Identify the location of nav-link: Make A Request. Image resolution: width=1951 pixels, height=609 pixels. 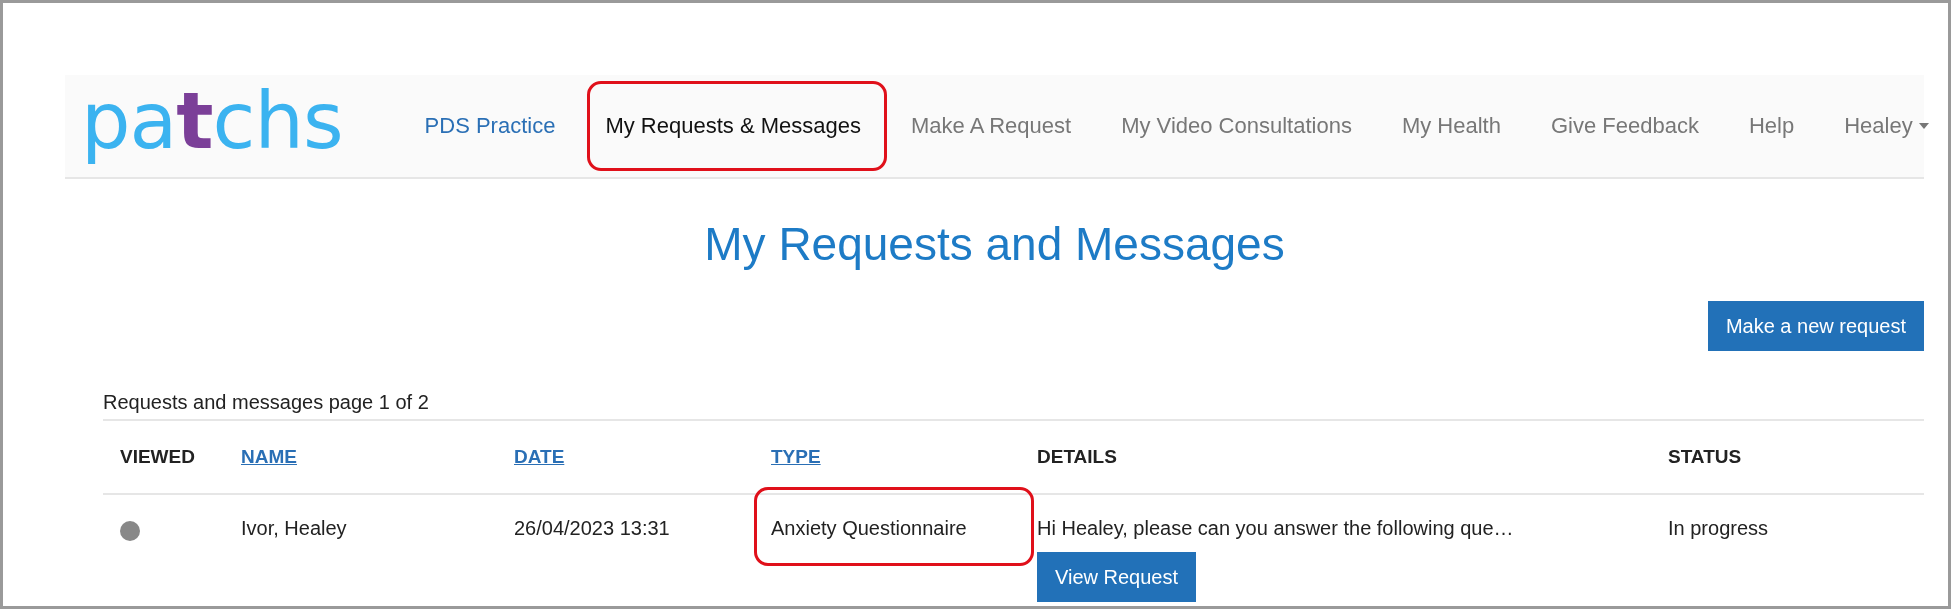
(991, 126).